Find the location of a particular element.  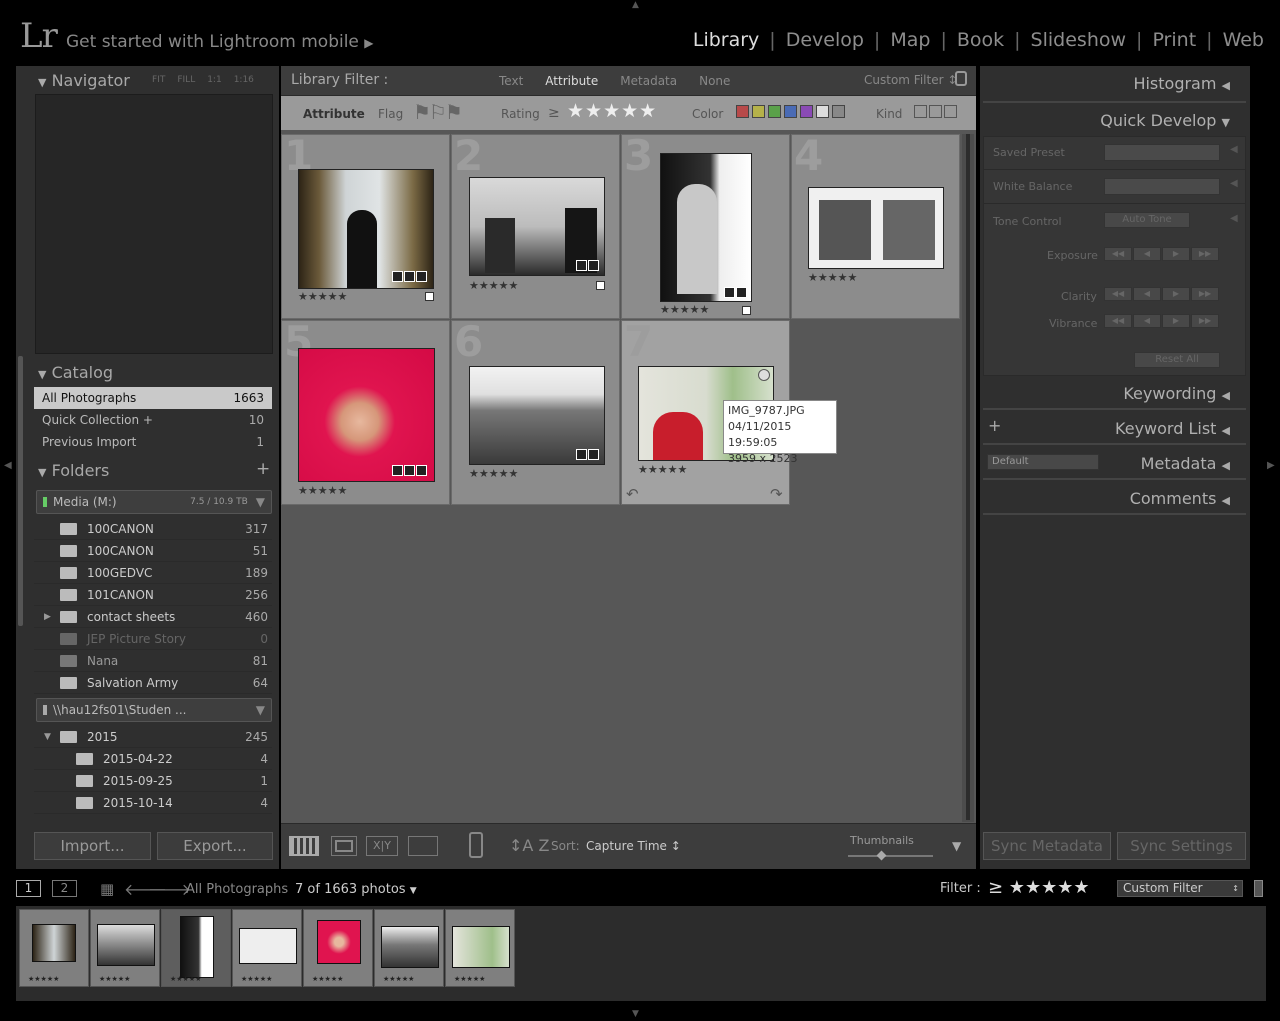

filmstrip-source: All Photographs is located at coordinates (237, 889).